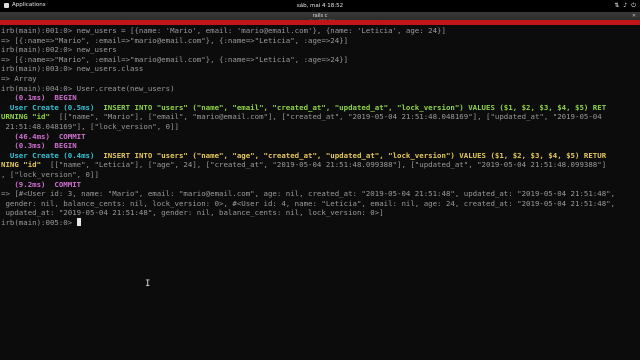 The width and height of the screenshot is (640, 360). What do you see at coordinates (320, 137) in the screenshot?
I see `terminal-line: (46.4ms) COMMIT` at bounding box center [320, 137].